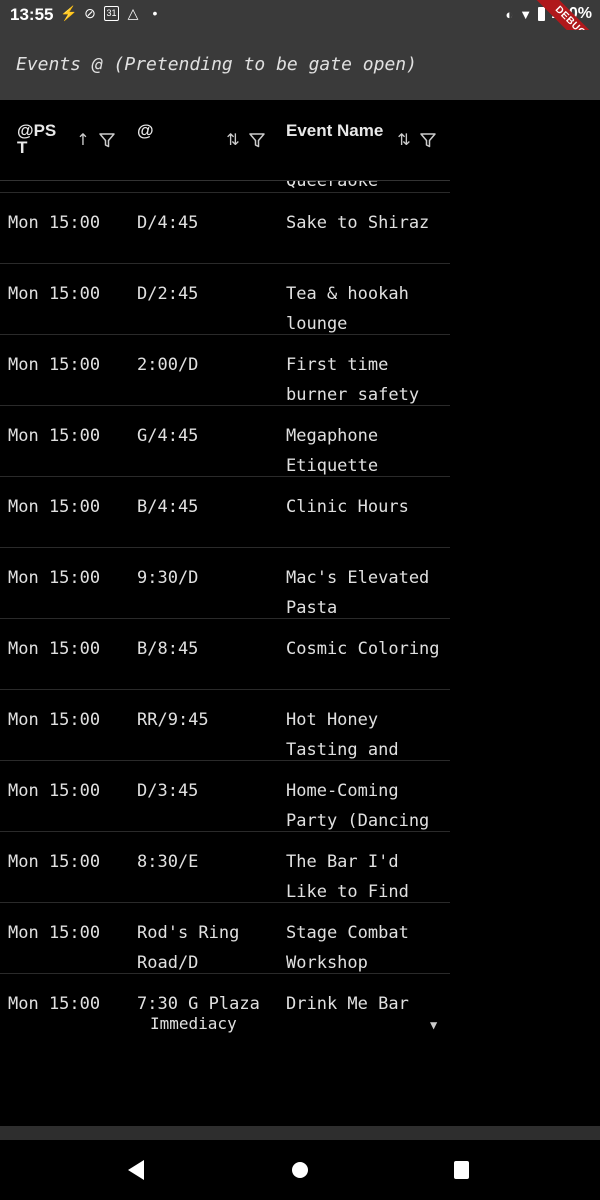 The image size is (600, 1200). I want to click on event-name-cell: Sake to Shiraz, so click(358, 223).